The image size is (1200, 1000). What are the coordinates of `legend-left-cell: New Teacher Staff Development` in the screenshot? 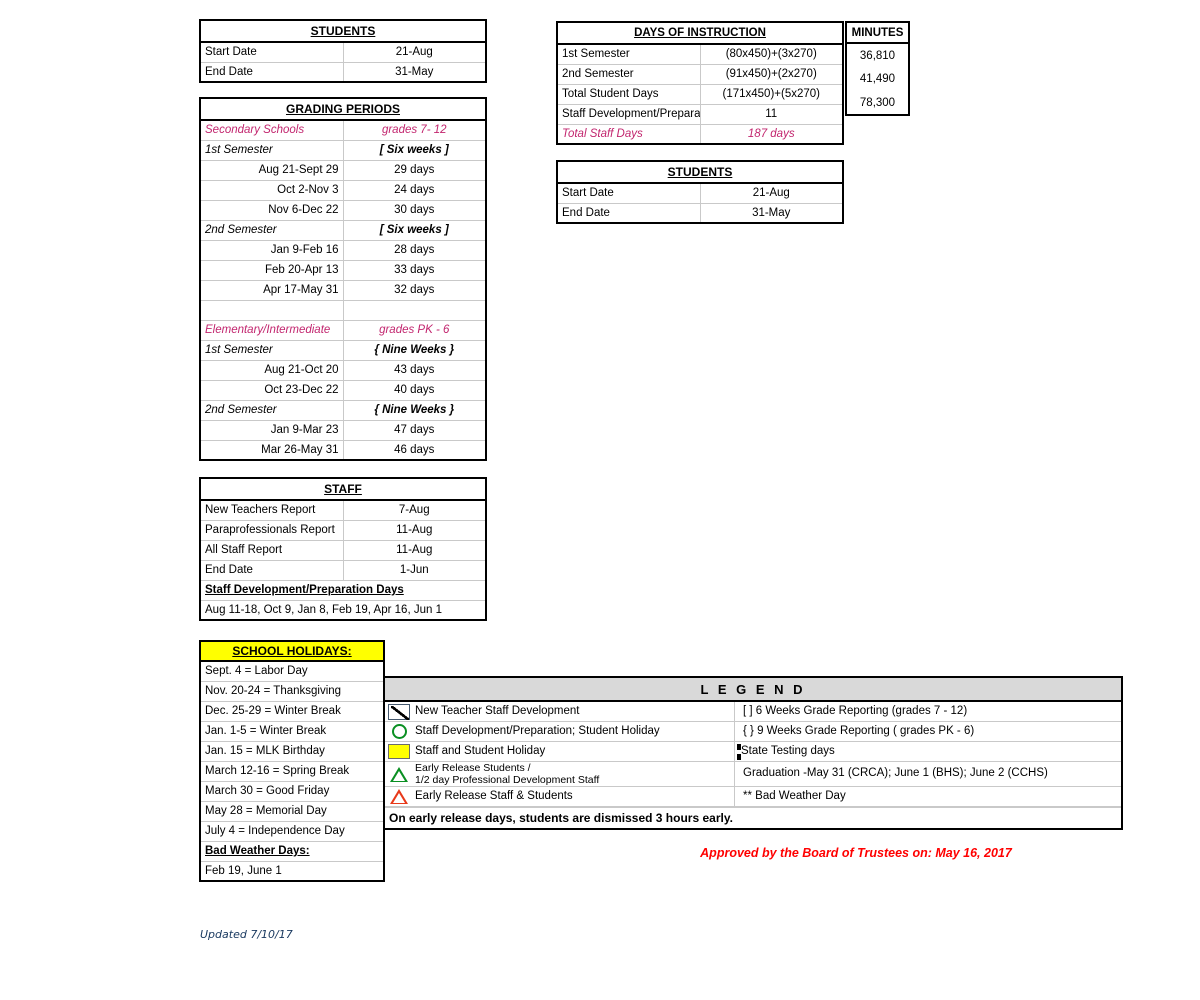 It's located at (560, 711).